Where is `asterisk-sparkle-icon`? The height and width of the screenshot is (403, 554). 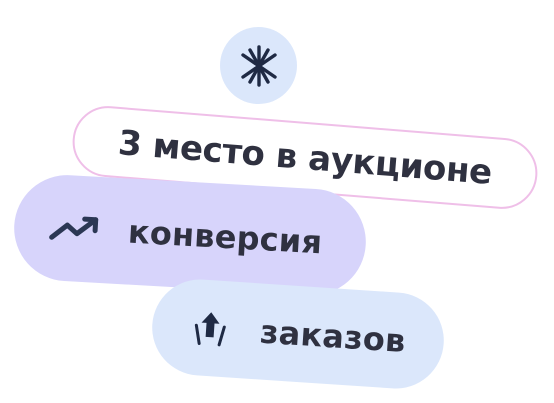
asterisk-sparkle-icon is located at coordinates (259, 66).